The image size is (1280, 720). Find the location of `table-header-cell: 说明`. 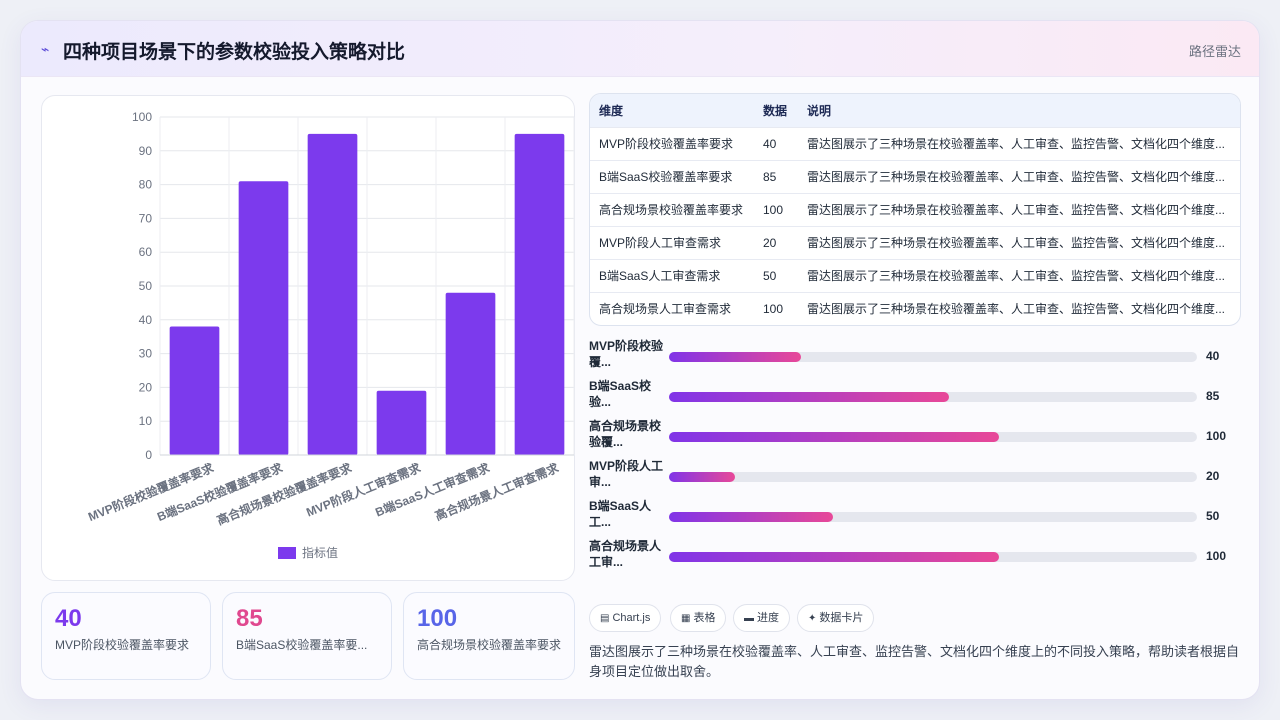

table-header-cell: 说明 is located at coordinates (1019, 110).